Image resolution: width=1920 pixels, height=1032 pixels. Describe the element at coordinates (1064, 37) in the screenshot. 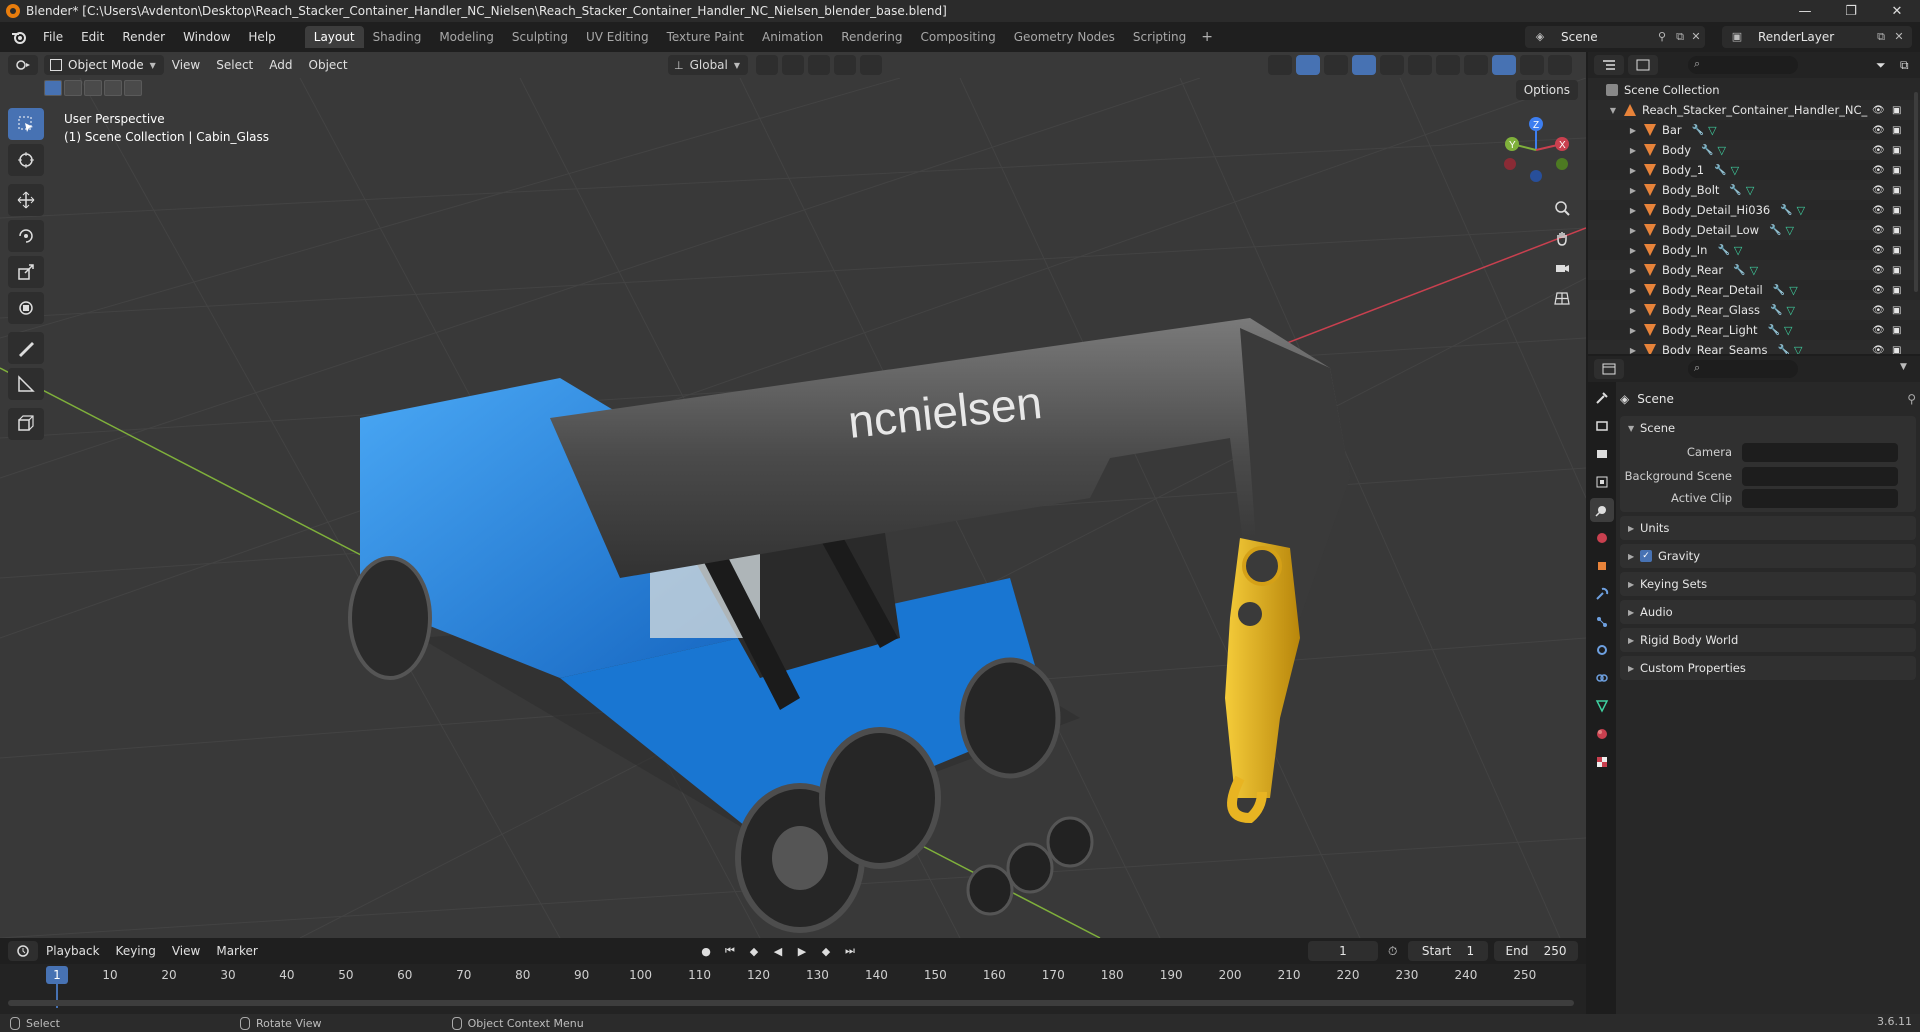

I see `tab-geometry-nodes: Geometry Nodes` at that location.